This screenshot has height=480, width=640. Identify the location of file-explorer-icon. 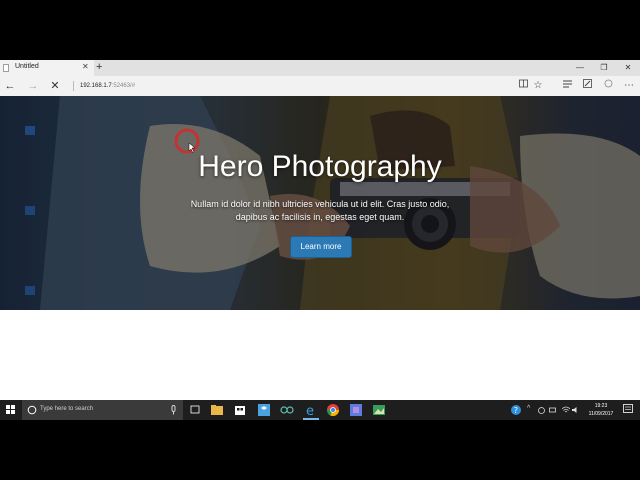
(217, 410).